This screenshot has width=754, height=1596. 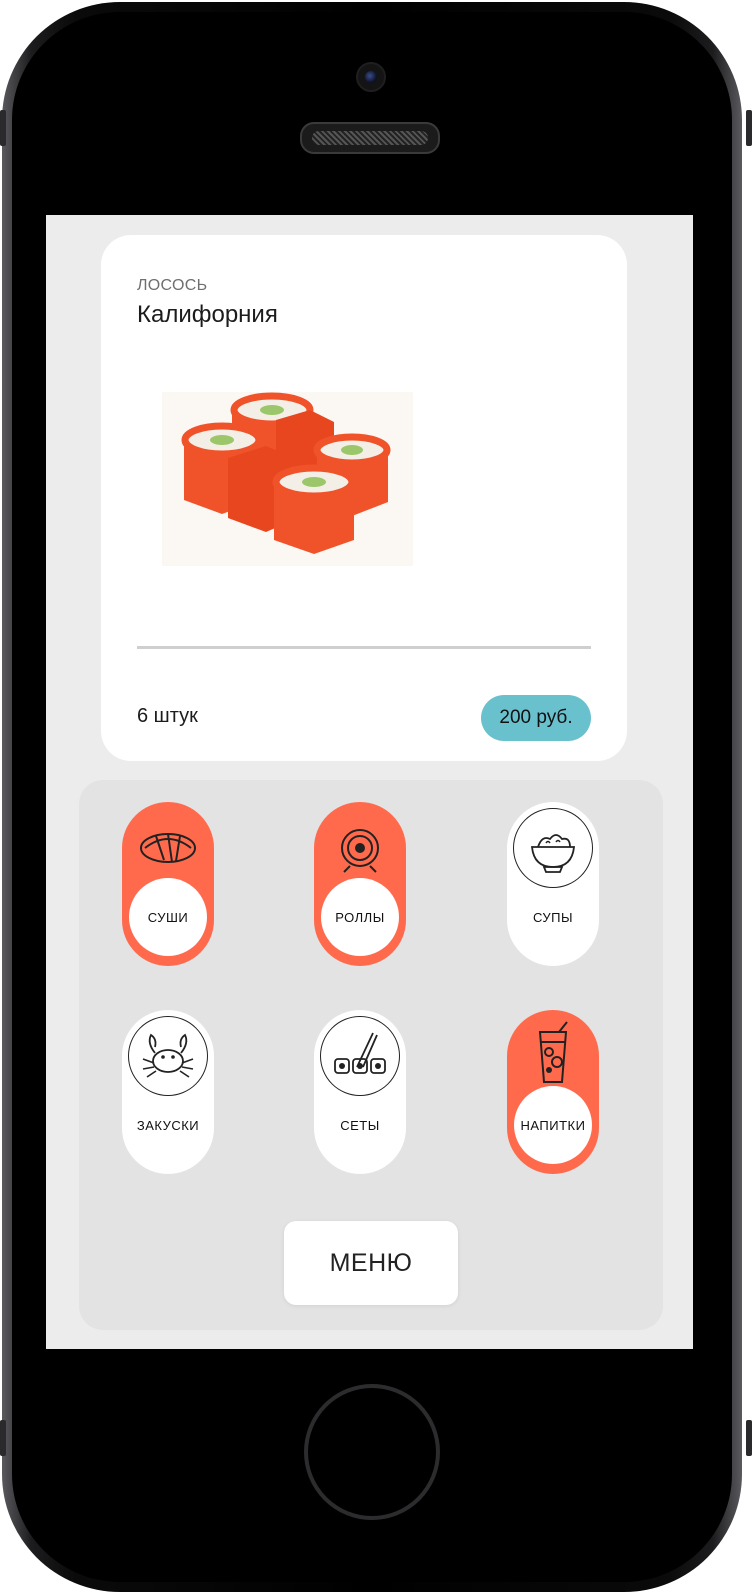 What do you see at coordinates (371, 77) in the screenshot?
I see `front-camera` at bounding box center [371, 77].